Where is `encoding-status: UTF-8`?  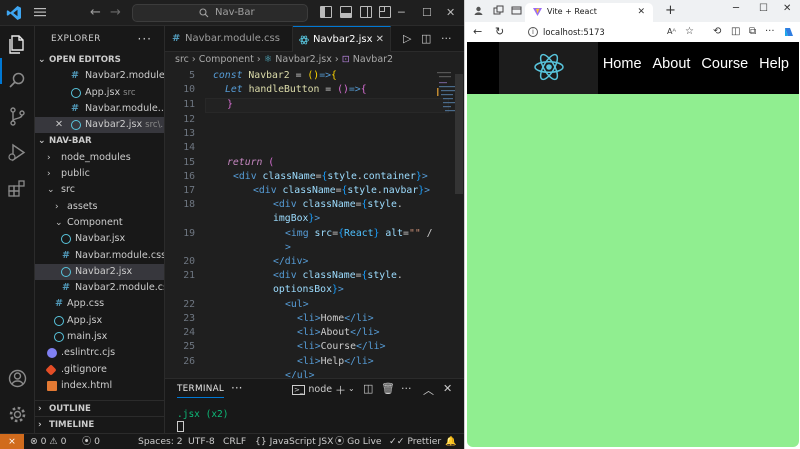
encoding-status: UTF-8 is located at coordinates (201, 441).